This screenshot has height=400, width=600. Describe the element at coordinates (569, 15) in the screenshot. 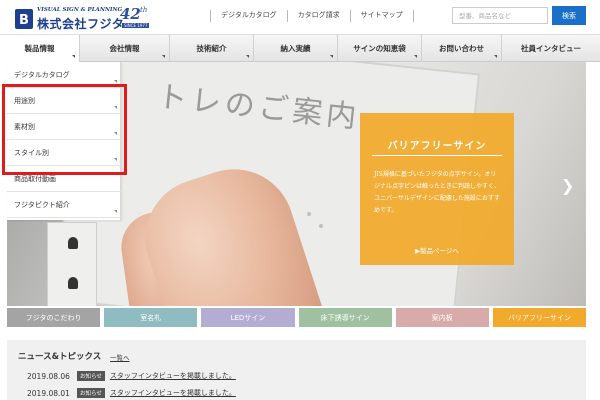

I see `search-button: 検索` at that location.